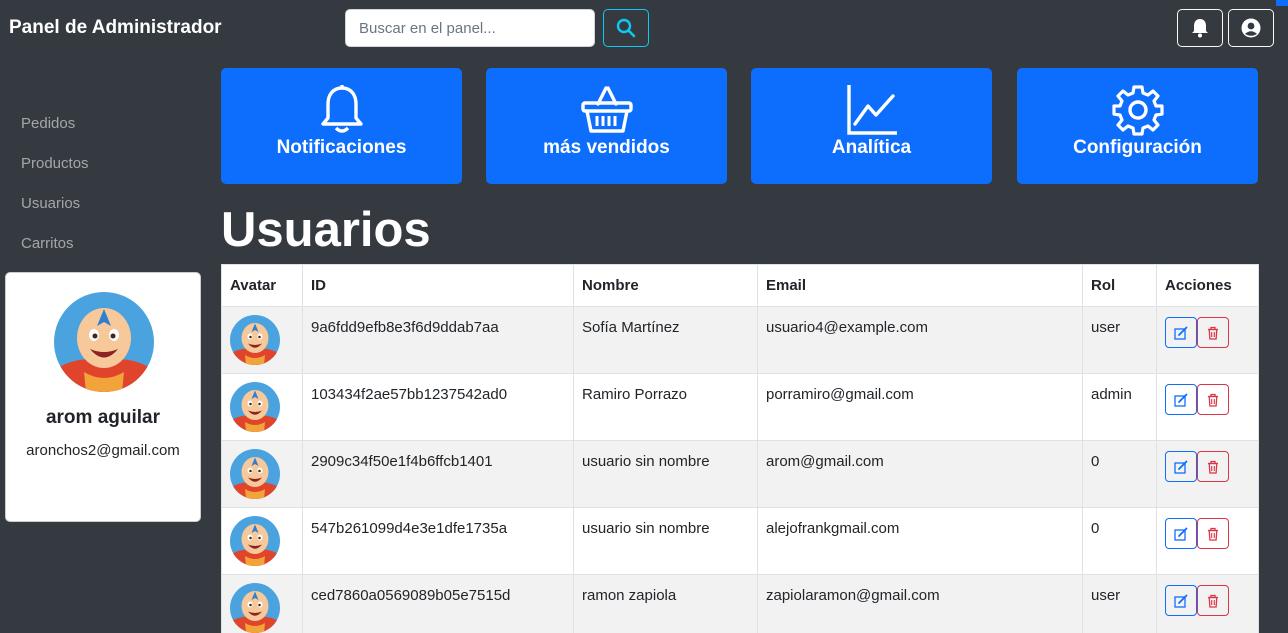  I want to click on user-id: 103434f2ae57bb1237542ad0, so click(438, 407).